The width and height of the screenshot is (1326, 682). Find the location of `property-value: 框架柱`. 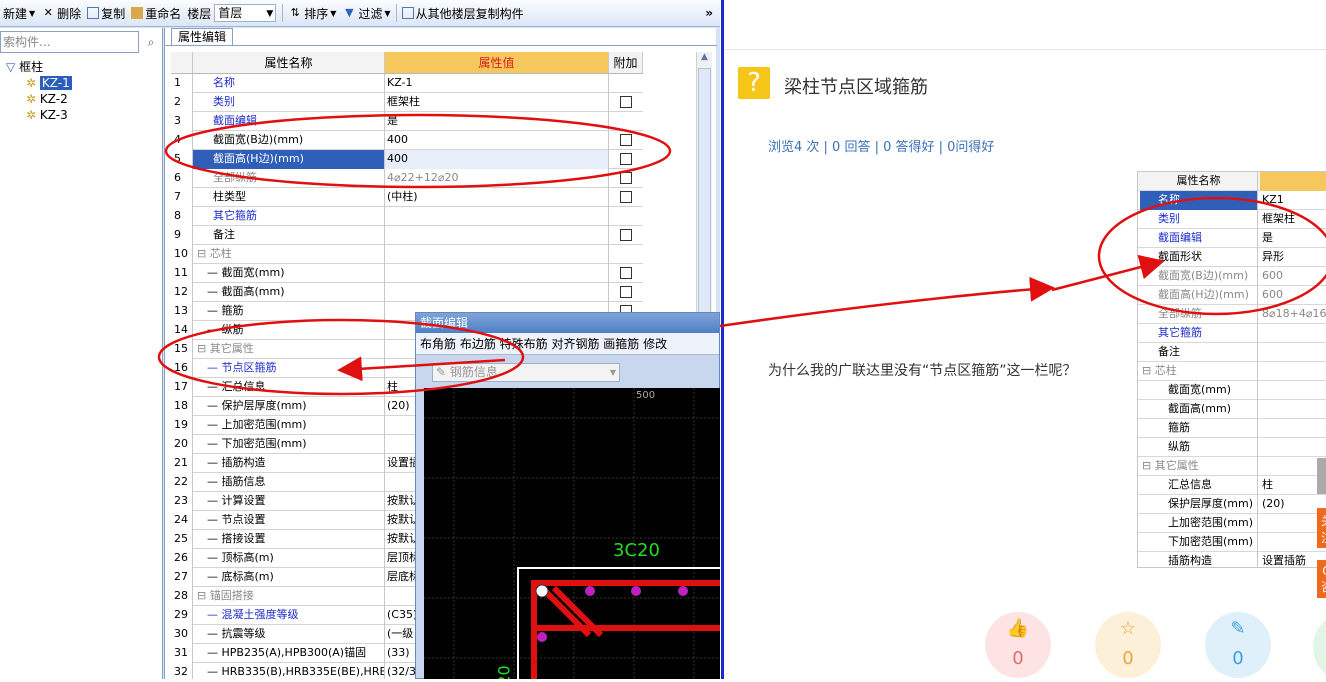

property-value: 框架柱 is located at coordinates (497, 102).